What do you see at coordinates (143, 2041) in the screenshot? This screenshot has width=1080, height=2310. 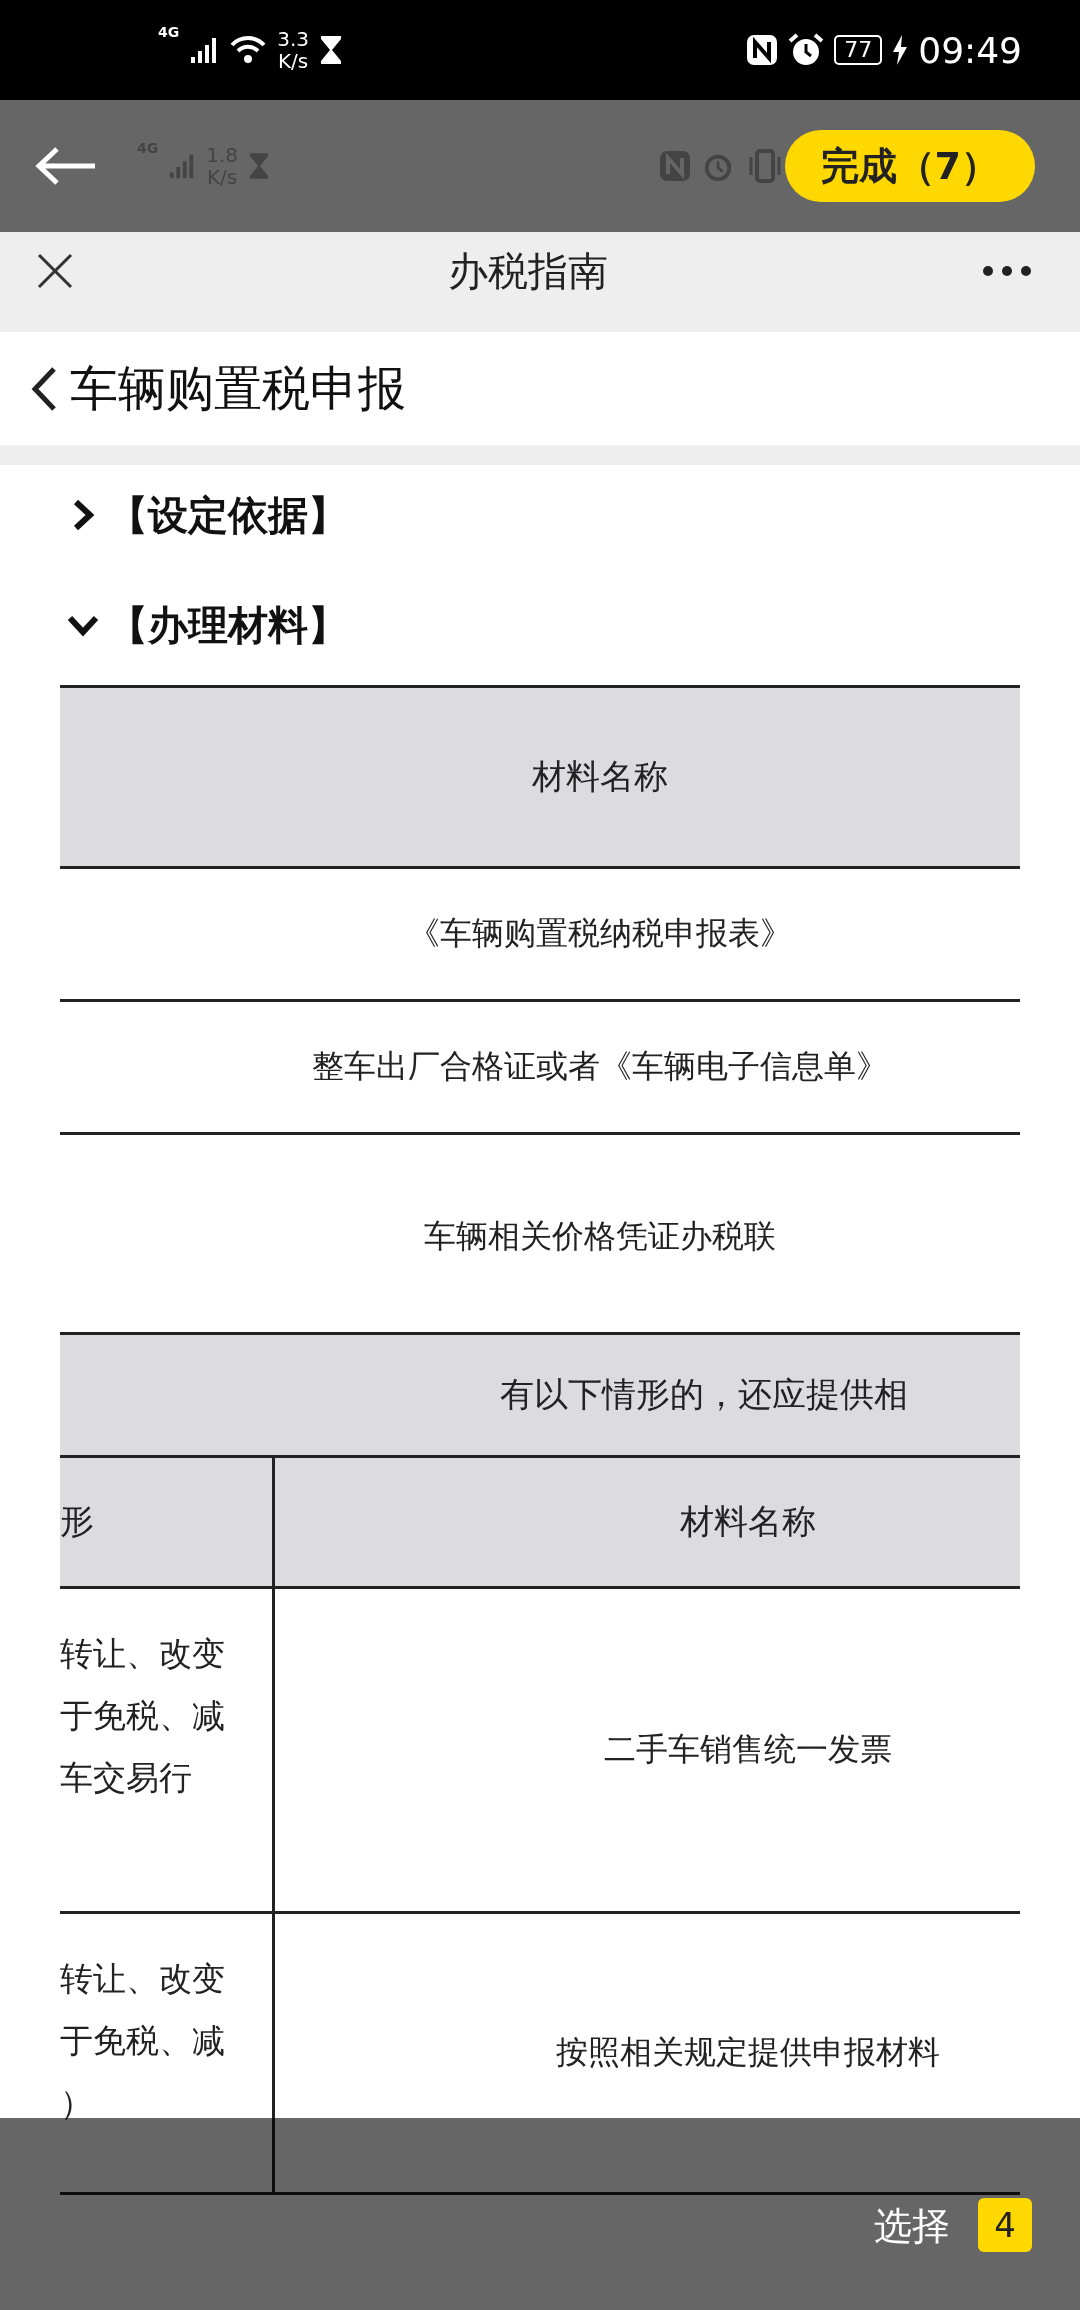 I see `table-cell-text: 转让、改变 于免税、减 ）` at bounding box center [143, 2041].